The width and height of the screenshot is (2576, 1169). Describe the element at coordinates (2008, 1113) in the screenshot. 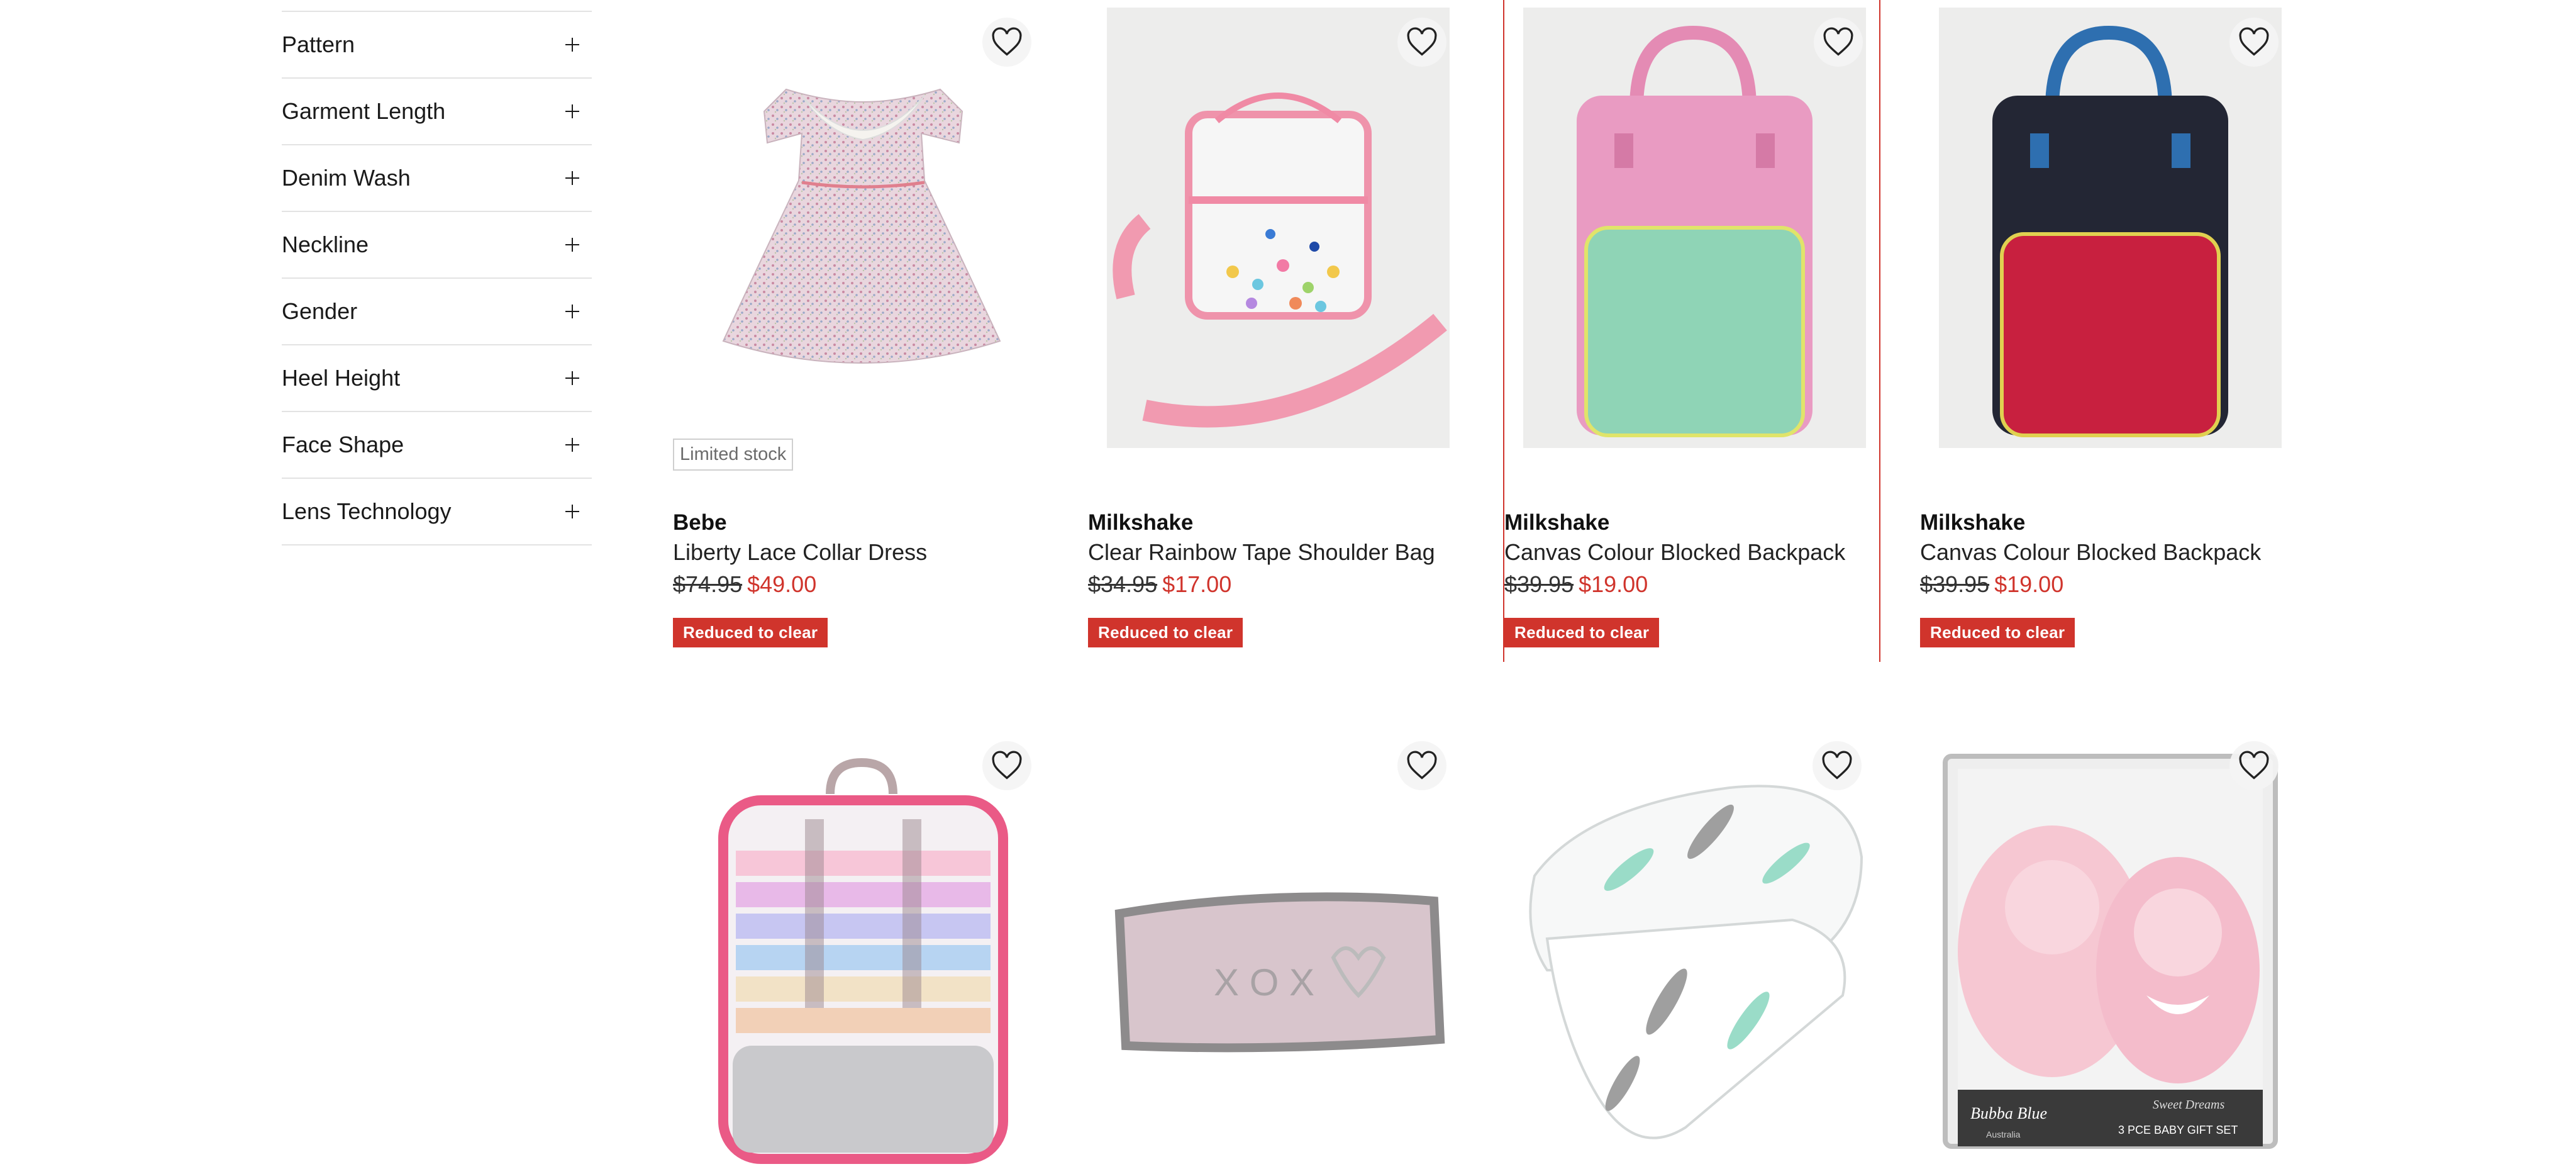

I see `package-brand-text: Bubba Blue` at that location.